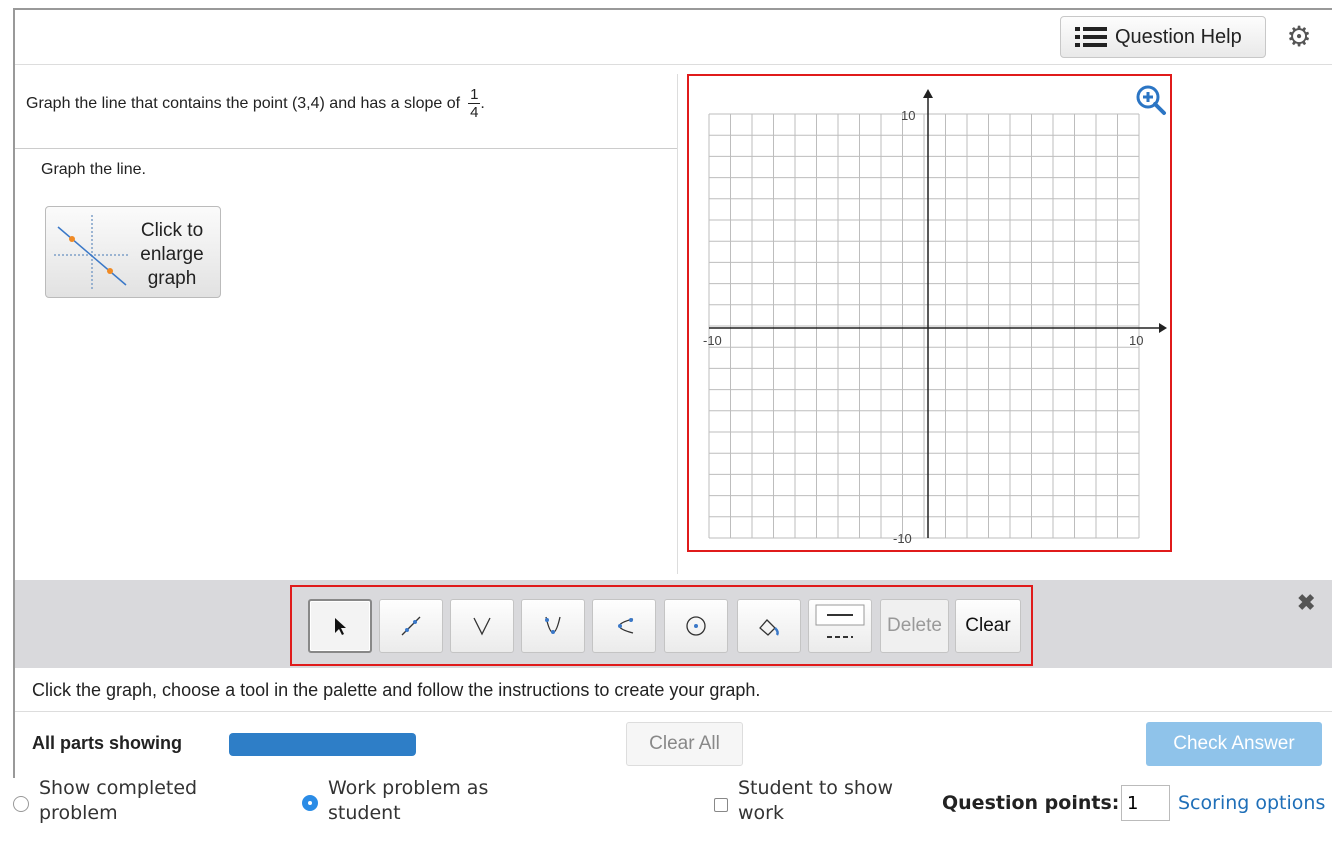  I want to click on parabola-tool-button, so click(553, 626).